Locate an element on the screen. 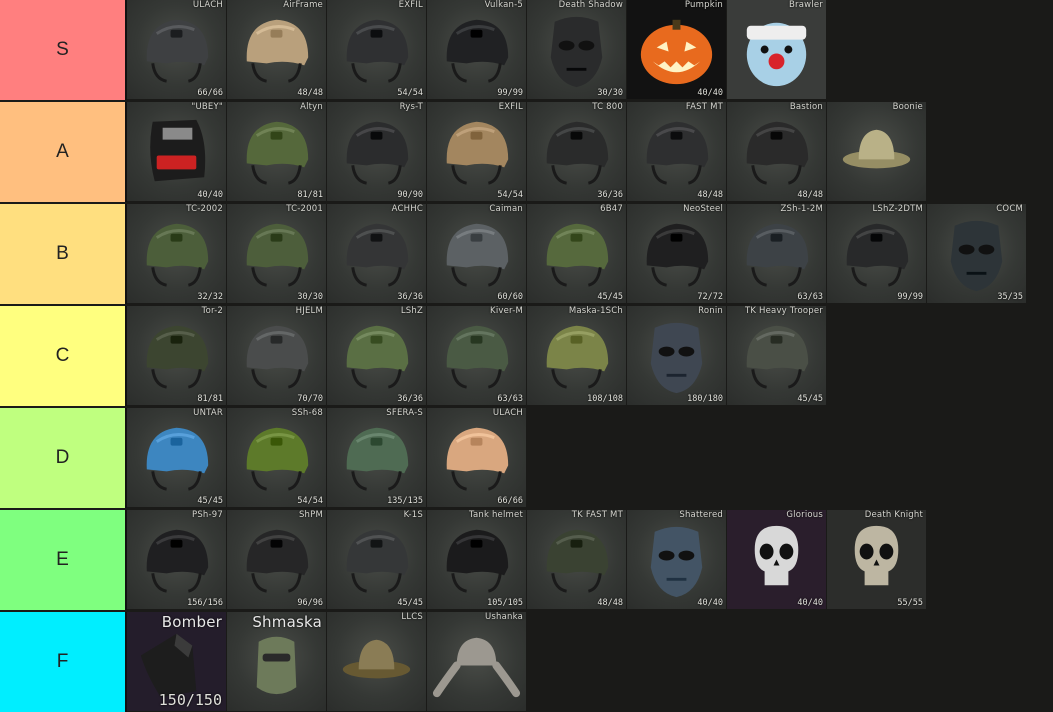 The width and height of the screenshot is (1053, 712). item-name: FAST MT is located at coordinates (704, 107).